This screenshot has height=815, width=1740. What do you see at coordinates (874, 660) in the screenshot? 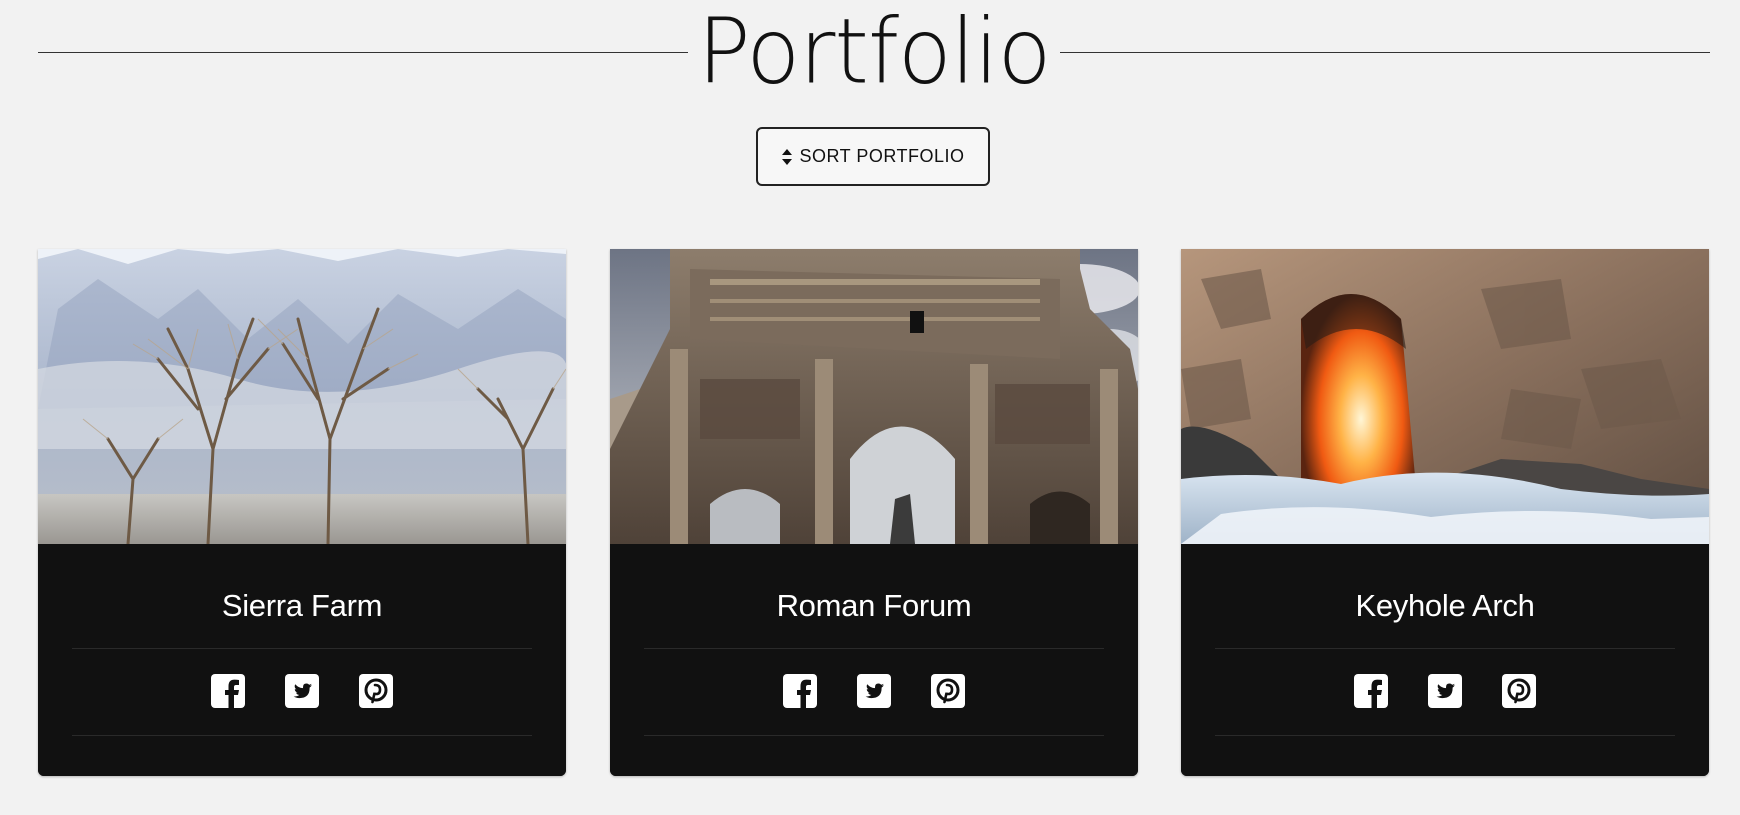
I see `card-body: Roman Forum` at bounding box center [874, 660].